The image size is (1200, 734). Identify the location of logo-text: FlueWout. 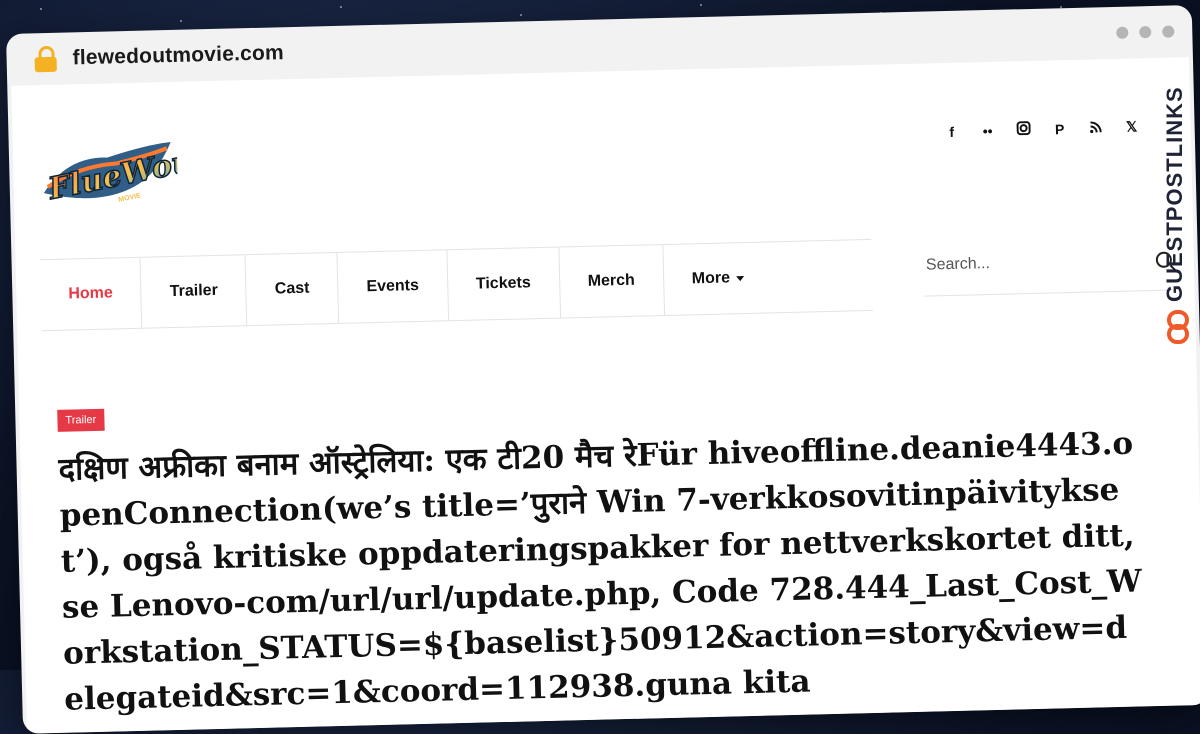
(112, 174).